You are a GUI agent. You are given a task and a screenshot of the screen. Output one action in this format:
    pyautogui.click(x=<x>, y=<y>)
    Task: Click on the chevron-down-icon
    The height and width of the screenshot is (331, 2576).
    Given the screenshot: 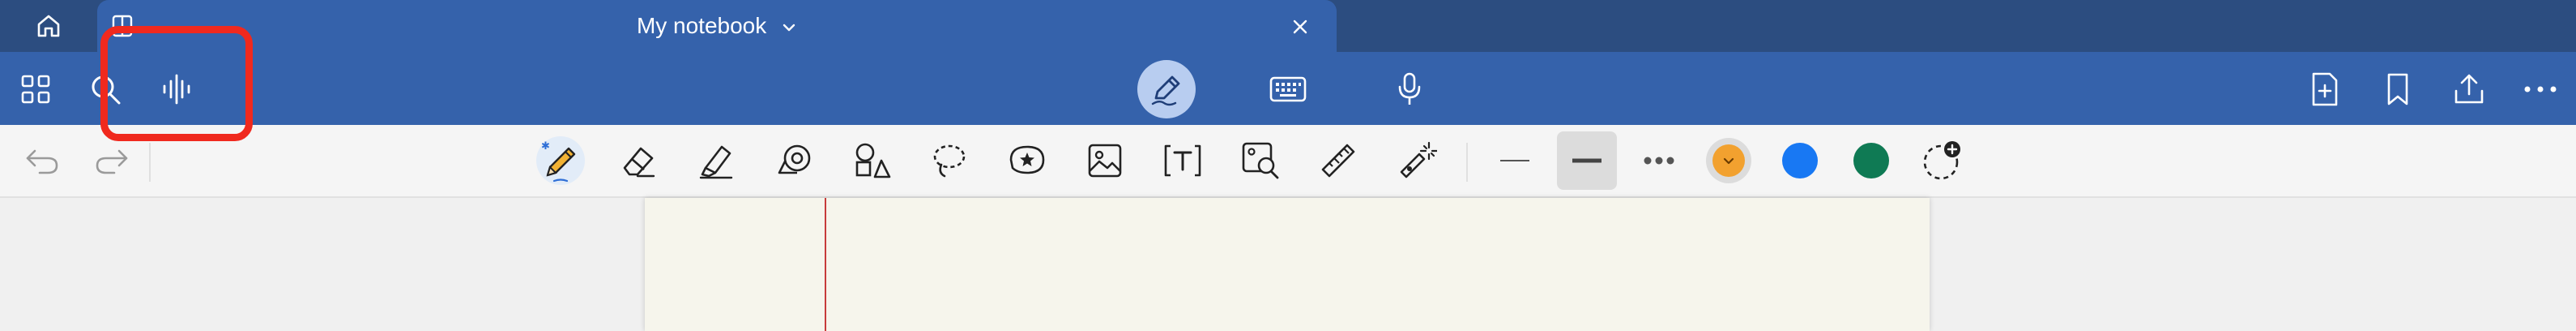 What is the action you would take?
    pyautogui.click(x=789, y=27)
    